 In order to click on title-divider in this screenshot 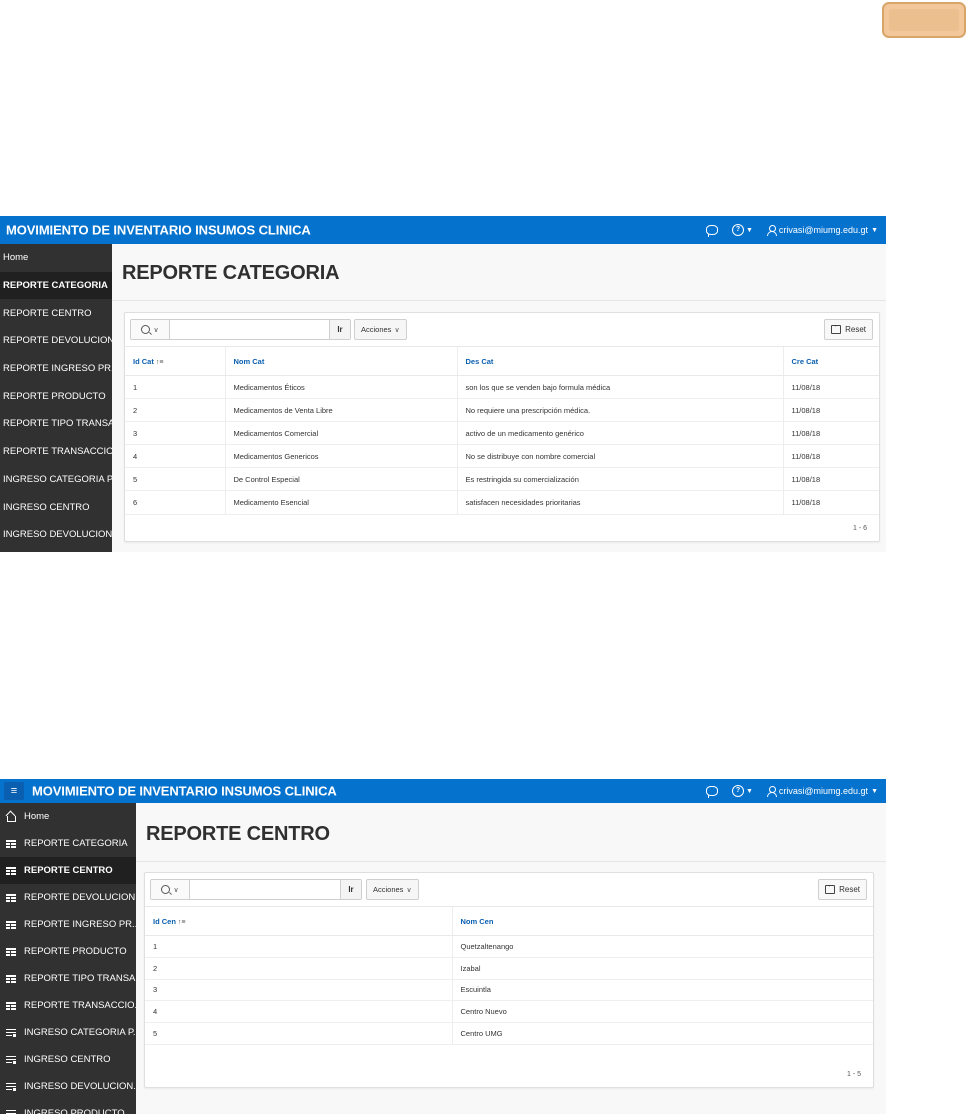, I will do `click(511, 861)`.